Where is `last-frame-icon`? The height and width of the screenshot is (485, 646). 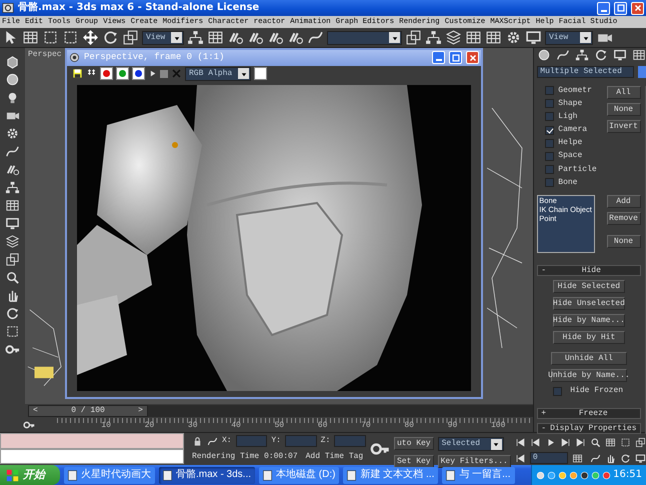
last-frame-icon is located at coordinates (580, 442).